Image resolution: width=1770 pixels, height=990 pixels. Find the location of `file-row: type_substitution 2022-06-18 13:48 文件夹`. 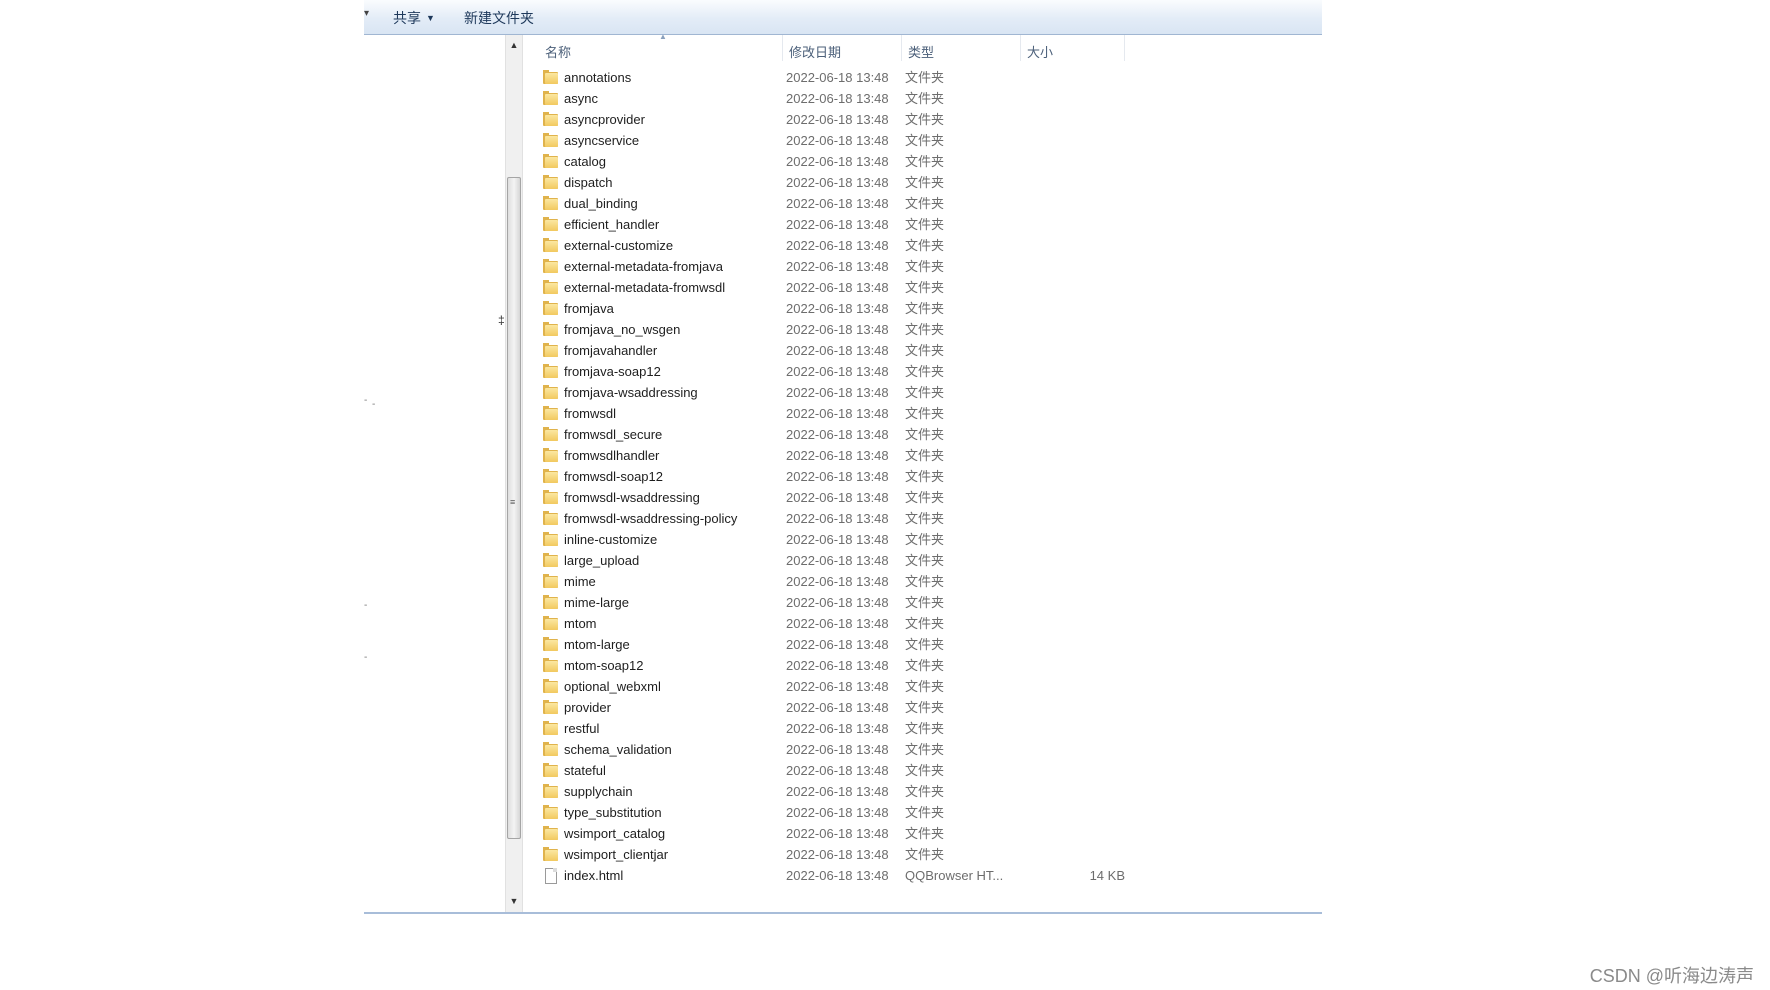

file-row: type_substitution 2022-06-18 13:48 文件夹 is located at coordinates (923, 812).